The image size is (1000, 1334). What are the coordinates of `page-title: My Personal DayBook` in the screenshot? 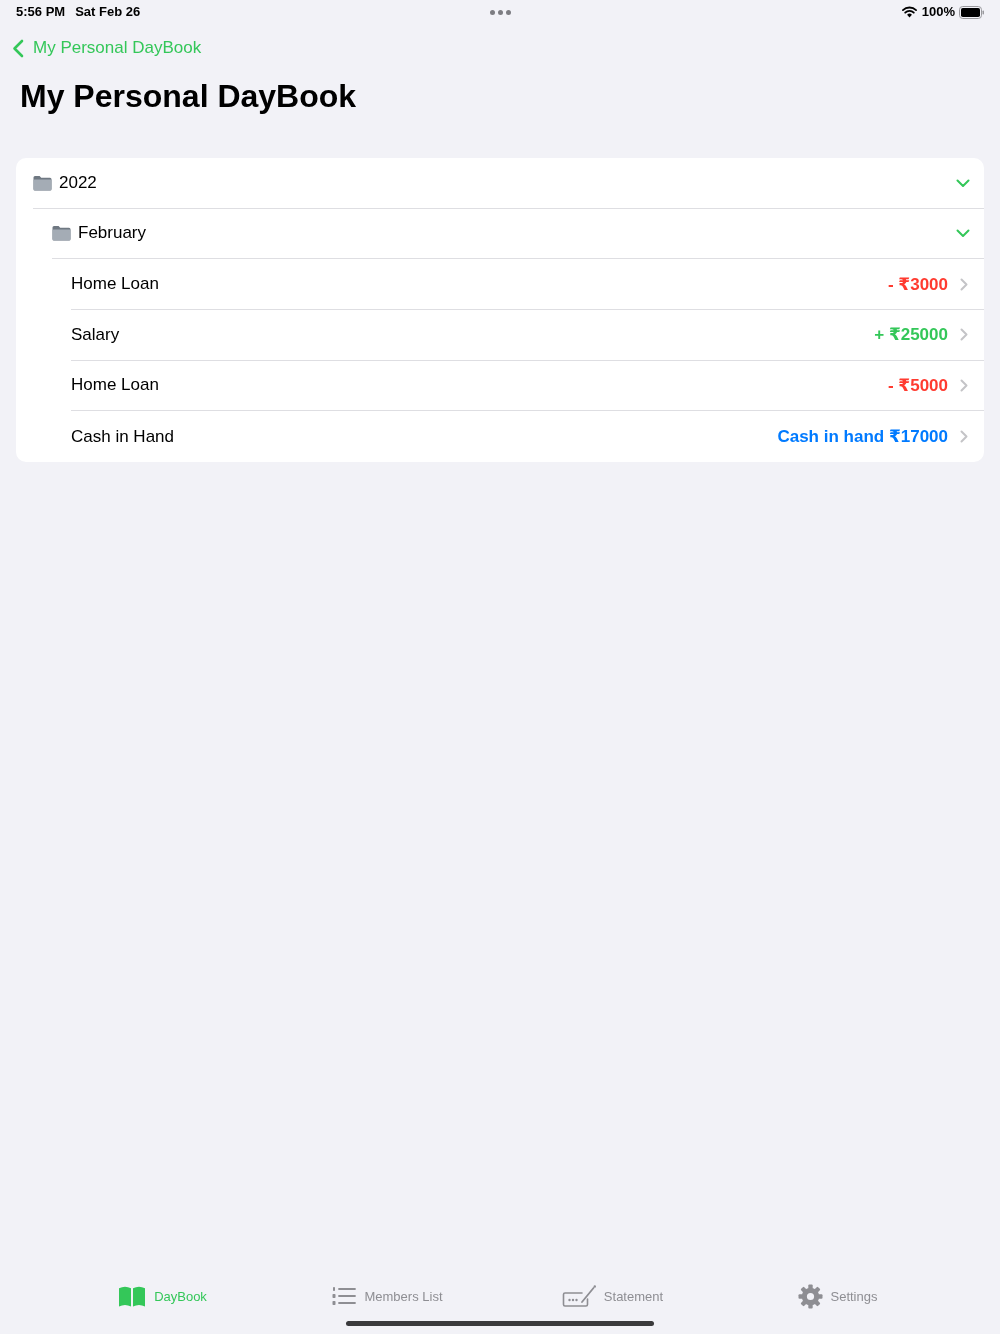 It's located at (188, 96).